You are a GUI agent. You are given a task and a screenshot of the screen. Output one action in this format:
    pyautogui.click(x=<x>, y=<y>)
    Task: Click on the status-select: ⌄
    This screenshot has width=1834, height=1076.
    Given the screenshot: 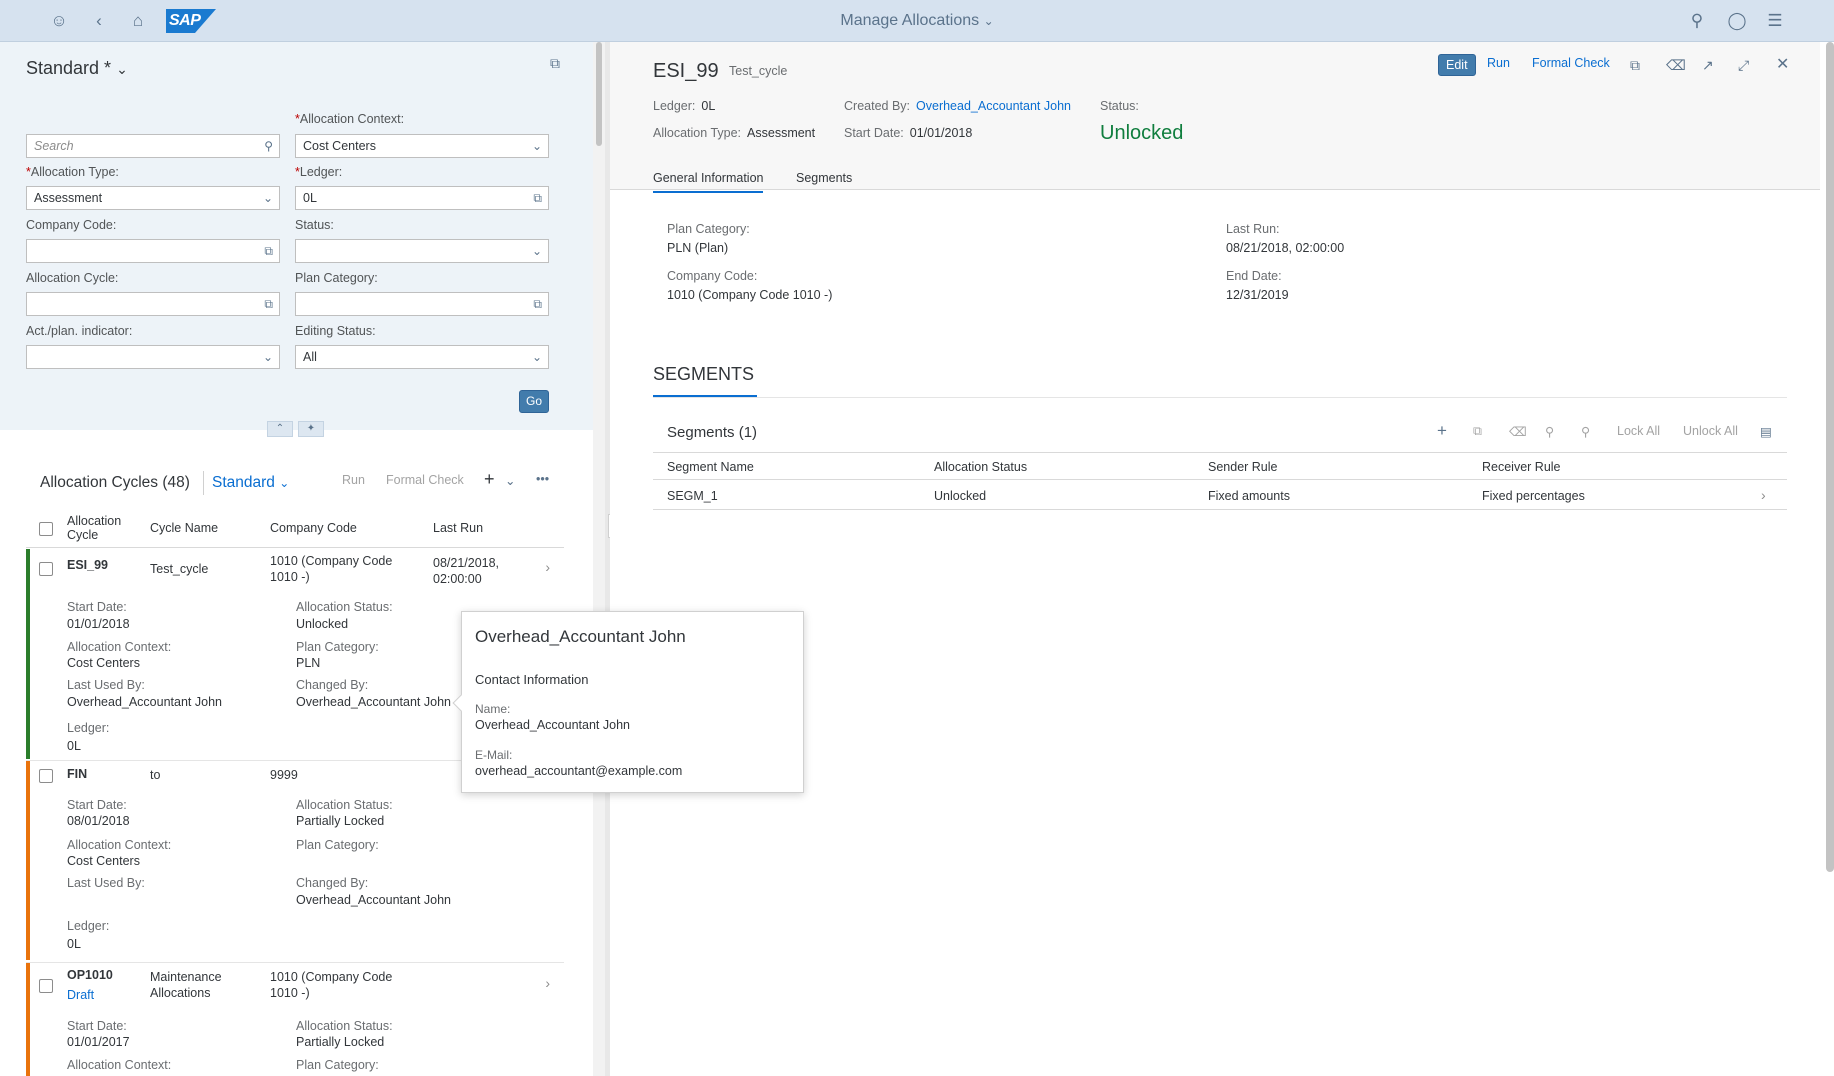 What is the action you would take?
    pyautogui.click(x=422, y=251)
    